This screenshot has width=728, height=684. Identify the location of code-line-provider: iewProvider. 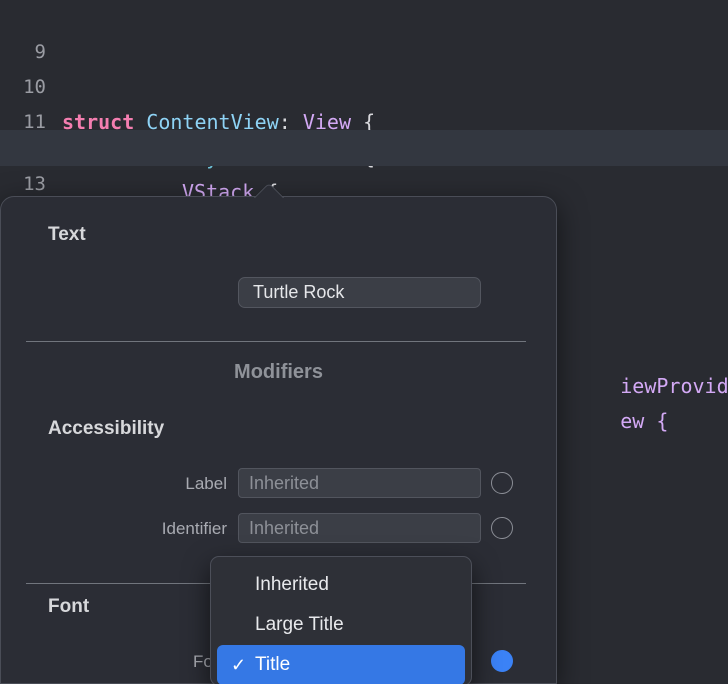
(638, 366).